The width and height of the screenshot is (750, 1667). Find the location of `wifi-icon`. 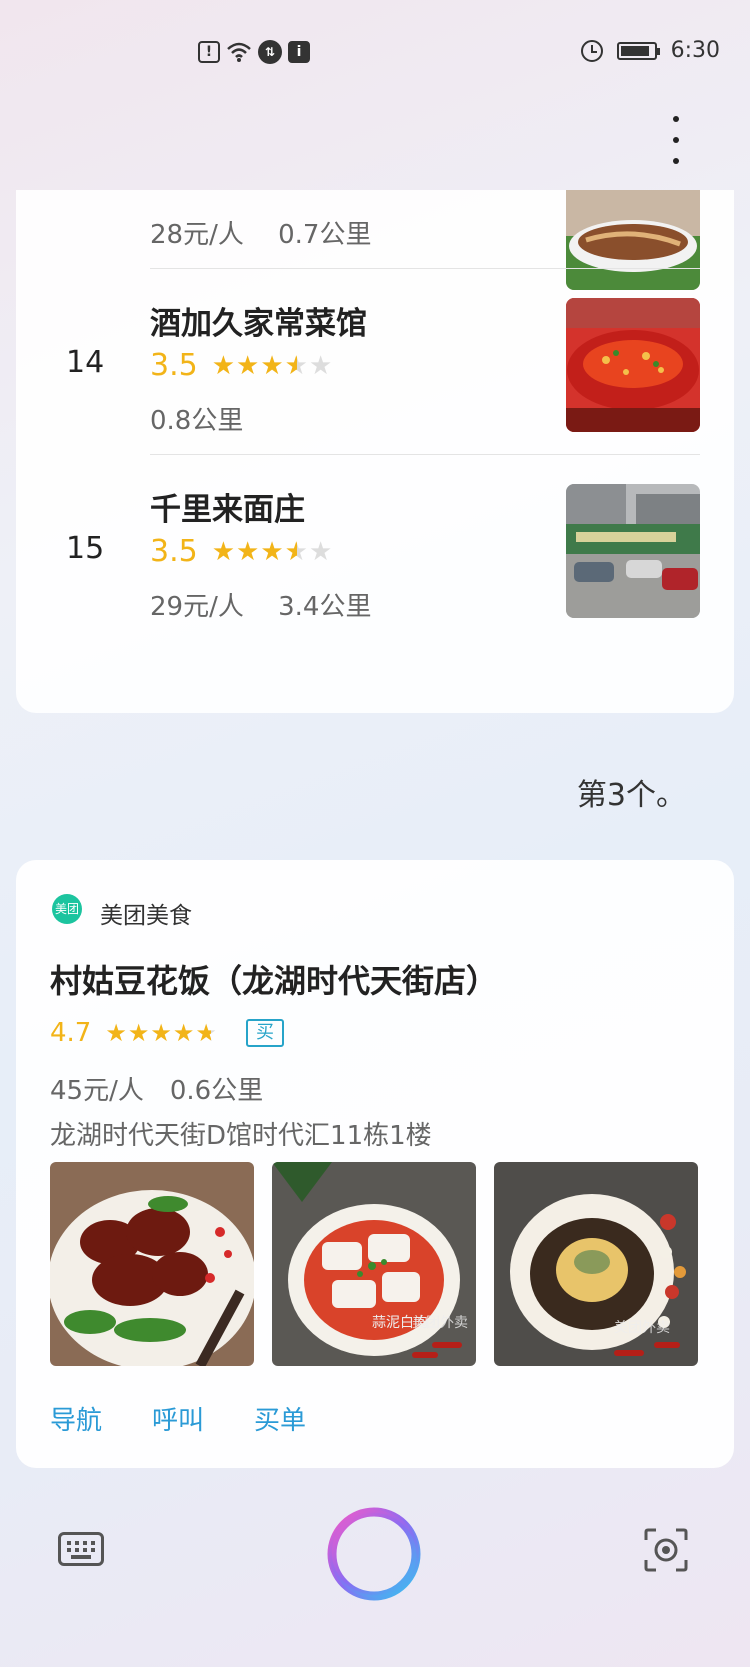

wifi-icon is located at coordinates (239, 52).